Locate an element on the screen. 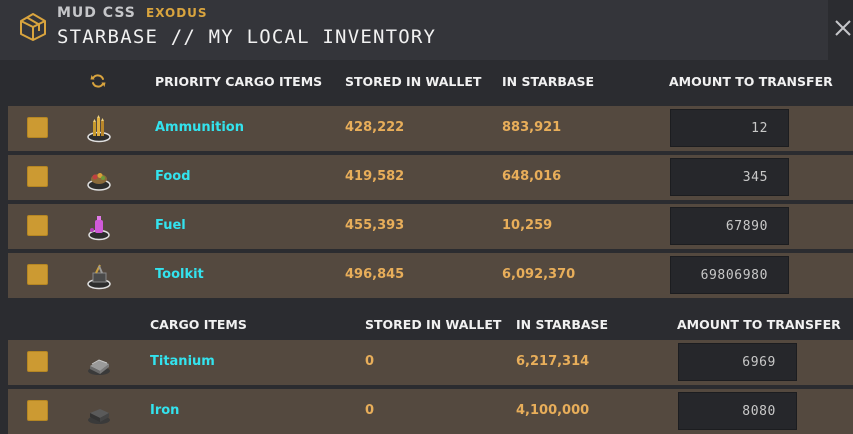 The image size is (853, 434). amount-input: 67890 is located at coordinates (729, 226).